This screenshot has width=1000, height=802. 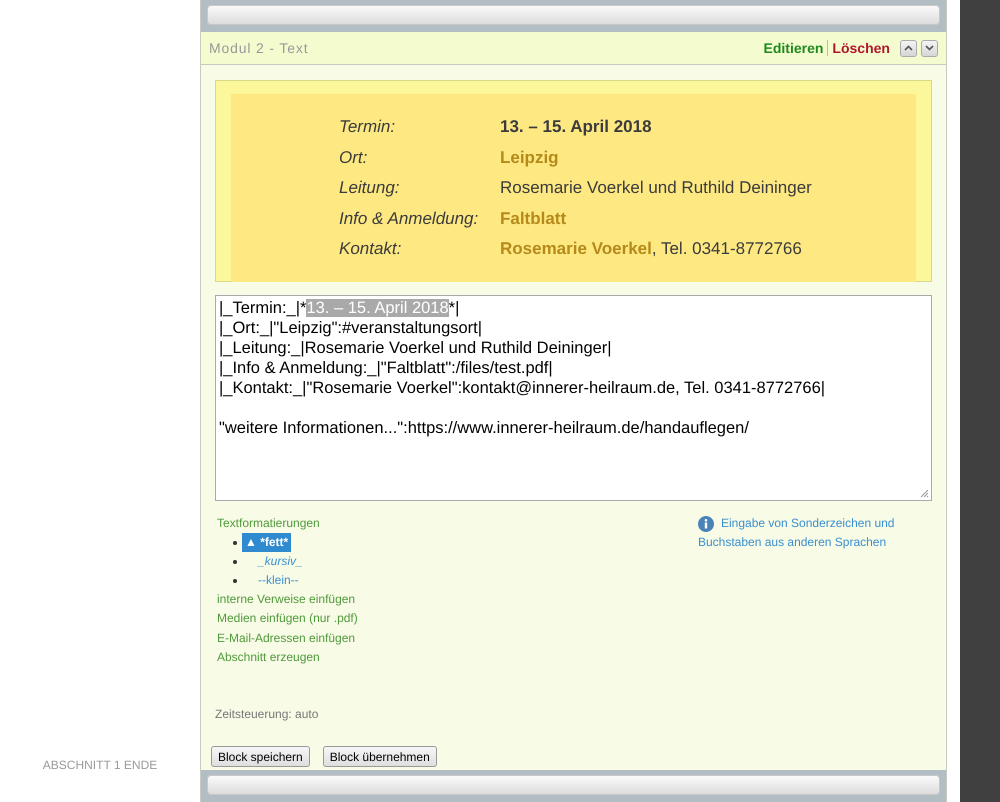 I want to click on preview-label: Info & Anmeldung:, so click(x=409, y=219).